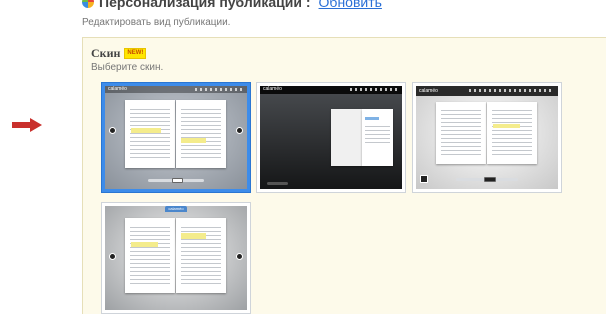 Image resolution: width=606 pixels, height=314 pixels. What do you see at coordinates (156, 22) in the screenshot?
I see `page-subtitle: Редактировать вид публикации.` at bounding box center [156, 22].